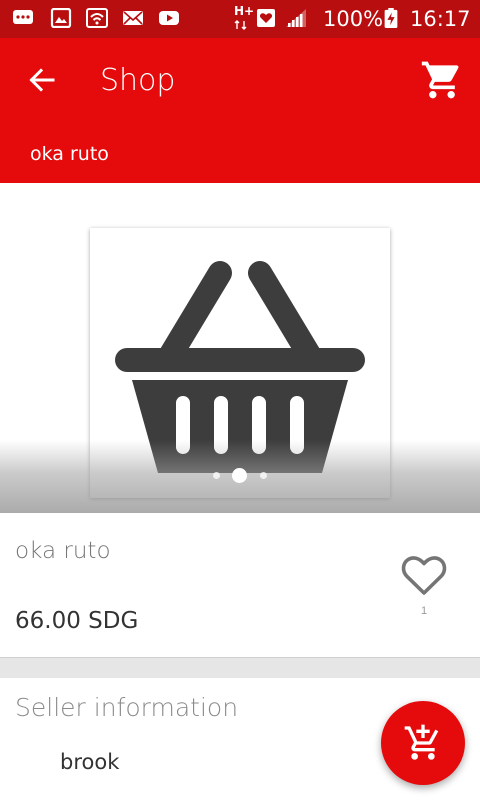 The image size is (480, 800). I want to click on back-button, so click(42, 80).